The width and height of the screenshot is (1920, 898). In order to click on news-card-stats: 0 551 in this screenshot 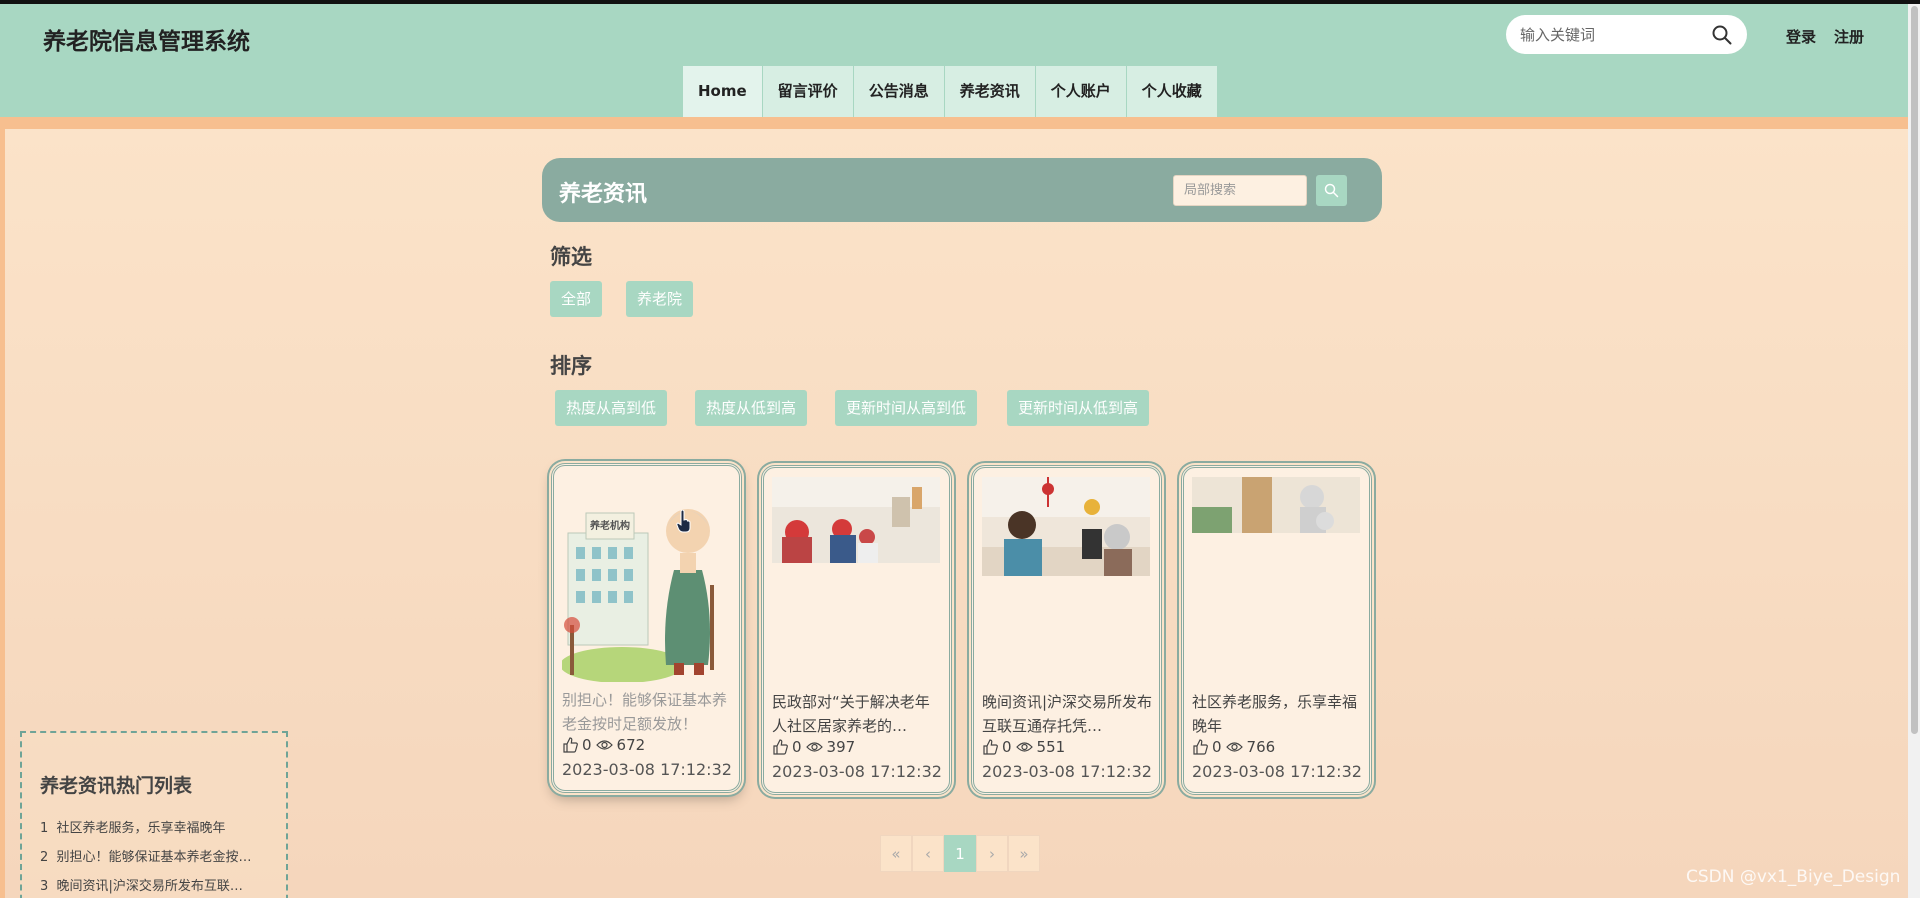, I will do `click(1023, 747)`.